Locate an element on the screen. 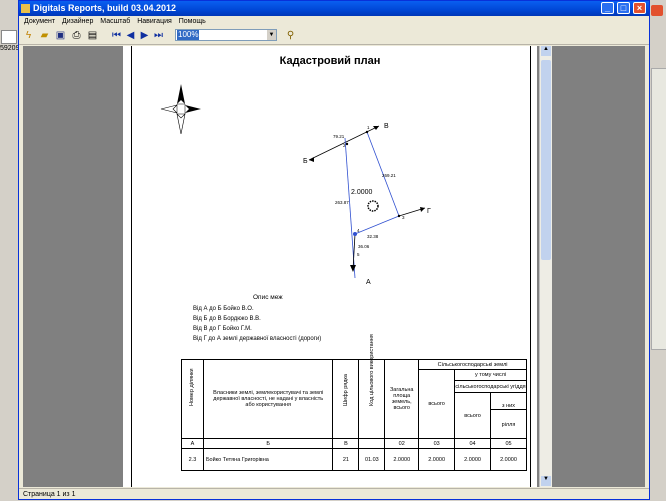 The width and height of the screenshot is (666, 501). table-cell: 04 is located at coordinates (473, 443).